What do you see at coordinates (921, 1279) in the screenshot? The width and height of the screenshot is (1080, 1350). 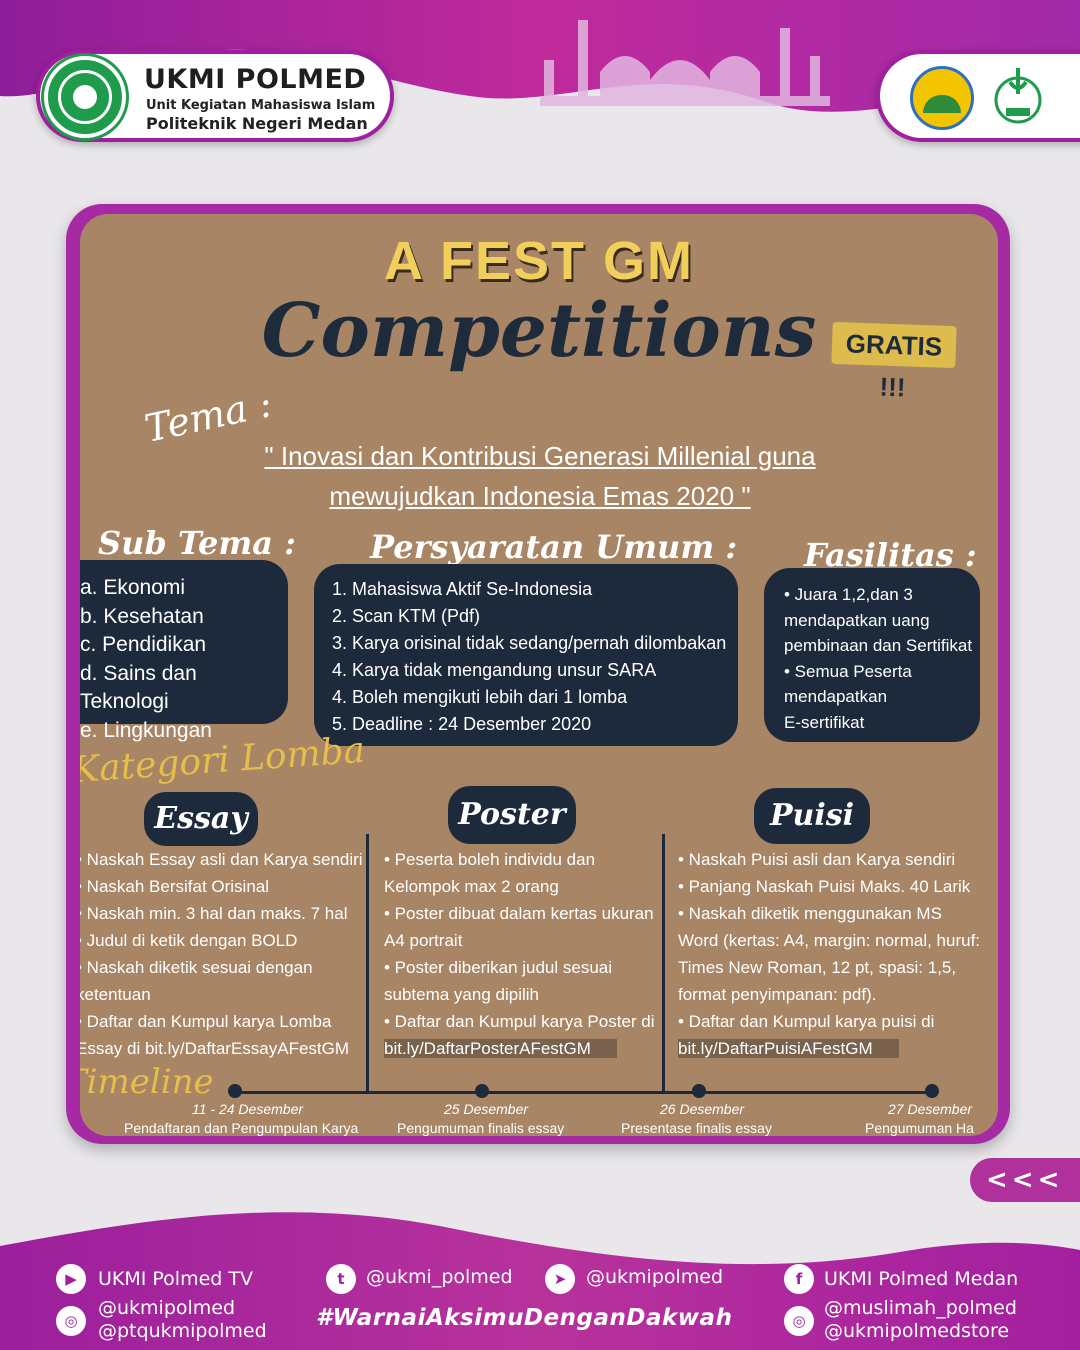 I see `facebook-handle: UKMI Polmed Medan` at bounding box center [921, 1279].